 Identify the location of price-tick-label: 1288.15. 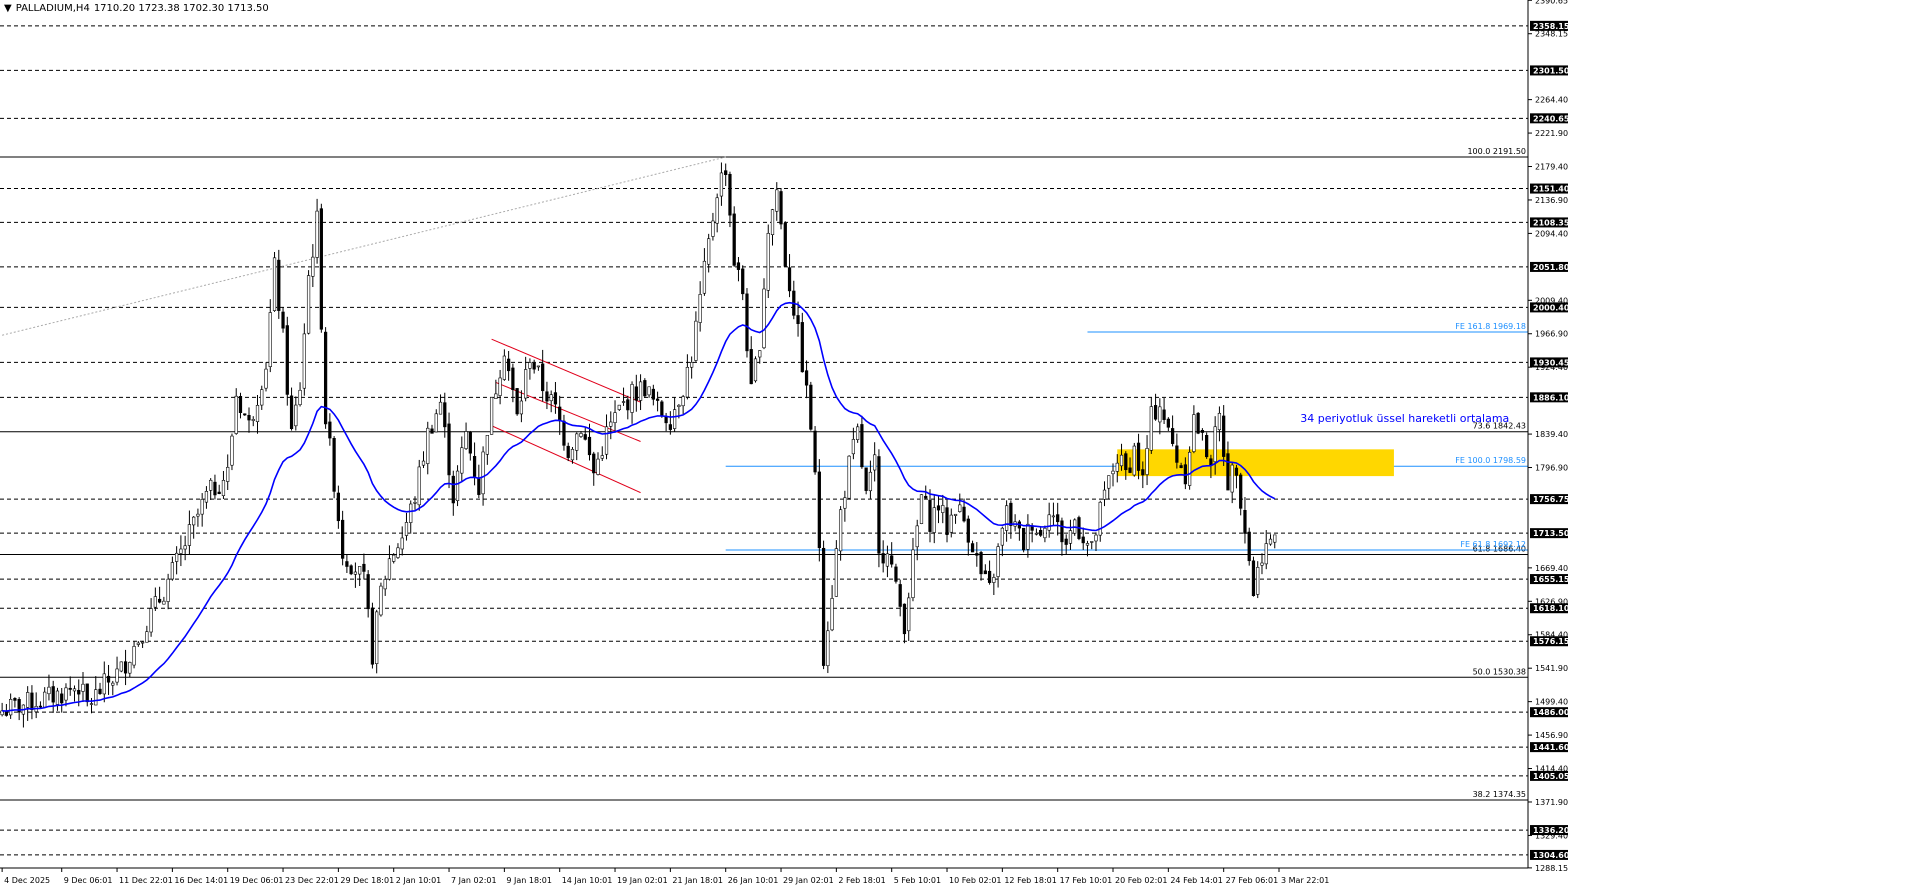
(1551, 868).